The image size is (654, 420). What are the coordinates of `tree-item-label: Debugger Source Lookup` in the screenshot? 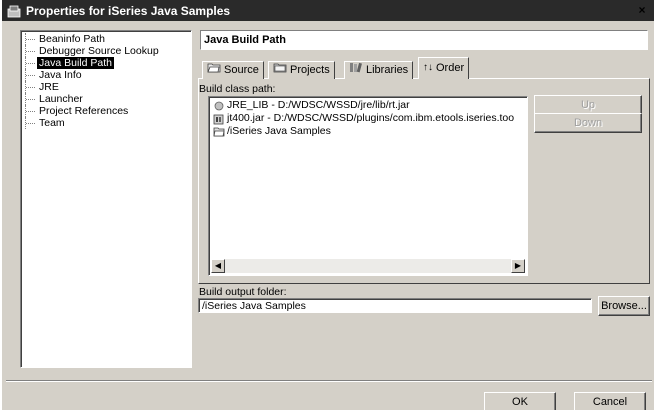 It's located at (99, 51).